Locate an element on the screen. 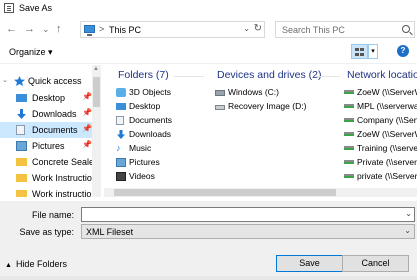 The width and height of the screenshot is (417, 280). breadcrumb-location: This PC is located at coordinates (125, 30).